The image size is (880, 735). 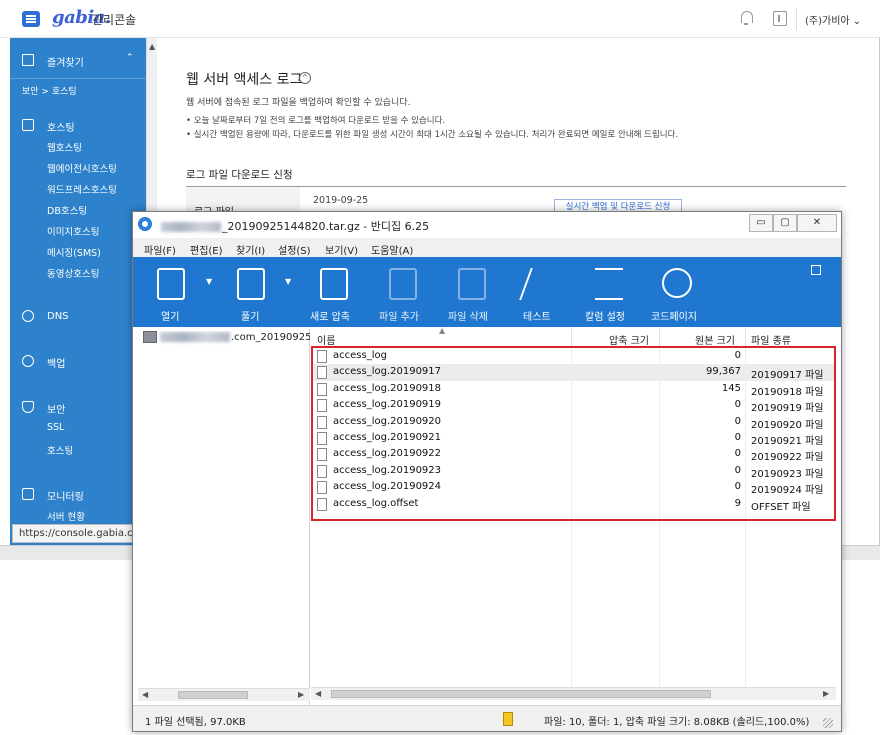 I want to click on test-button: 테스트, so click(x=542, y=292).